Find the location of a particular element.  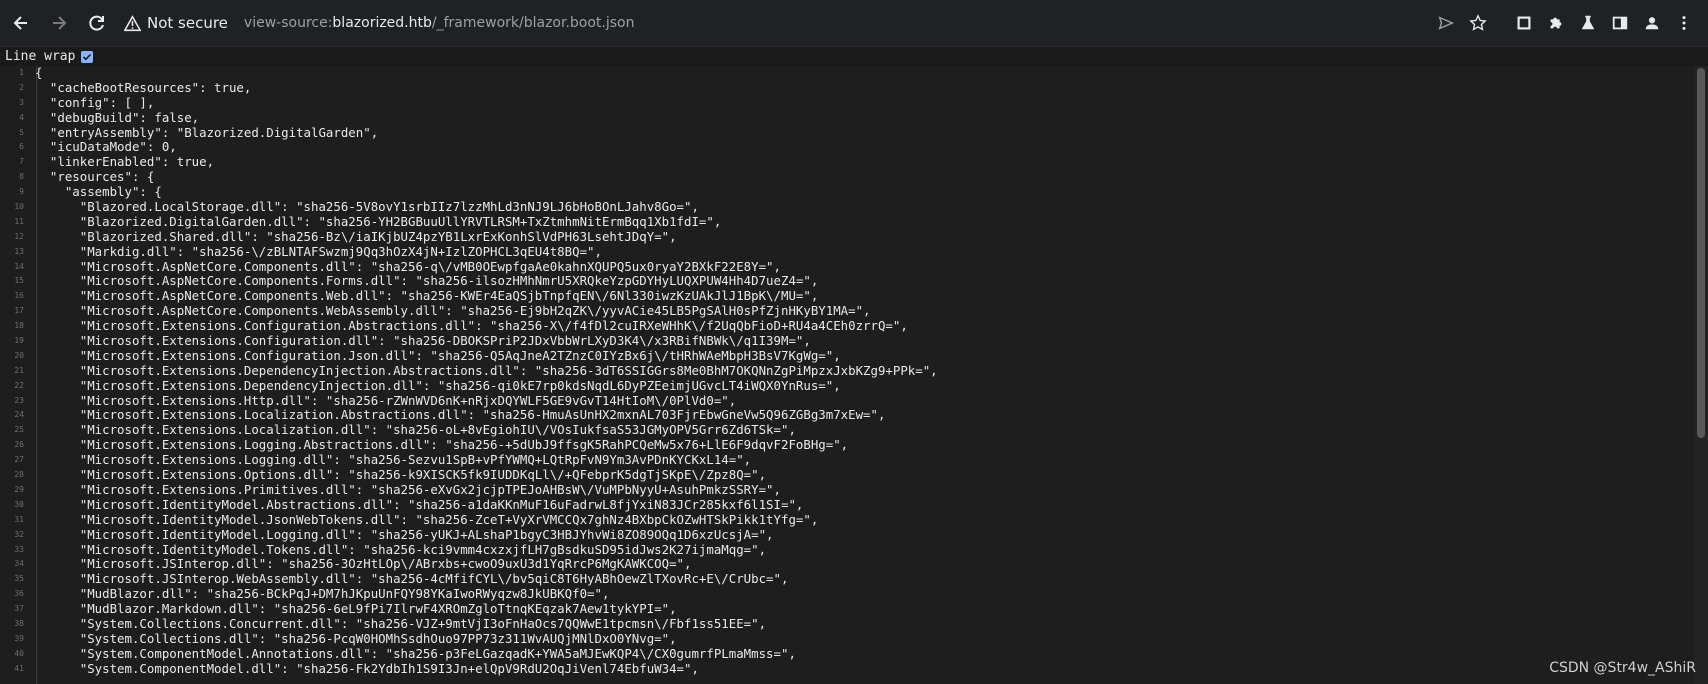

security-indicator: Not secure is located at coordinates (176, 23).